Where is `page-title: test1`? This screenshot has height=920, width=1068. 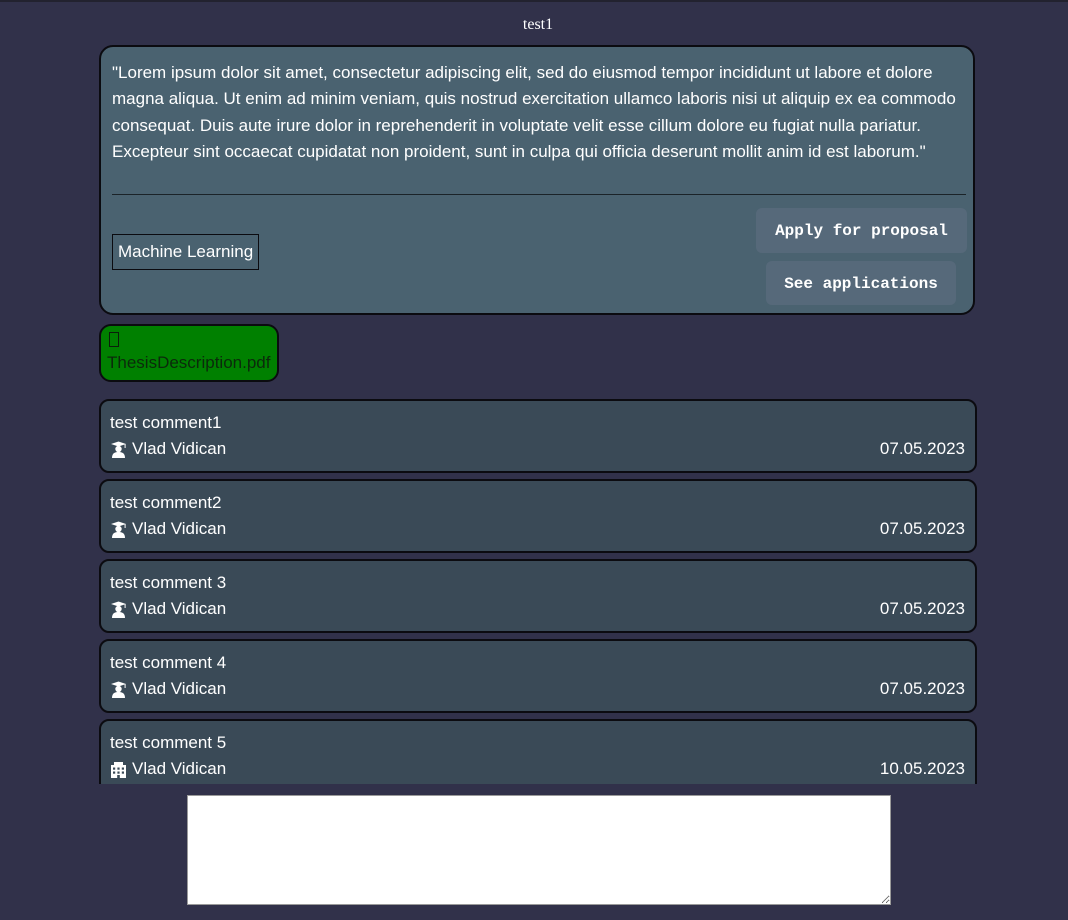 page-title: test1 is located at coordinates (538, 24).